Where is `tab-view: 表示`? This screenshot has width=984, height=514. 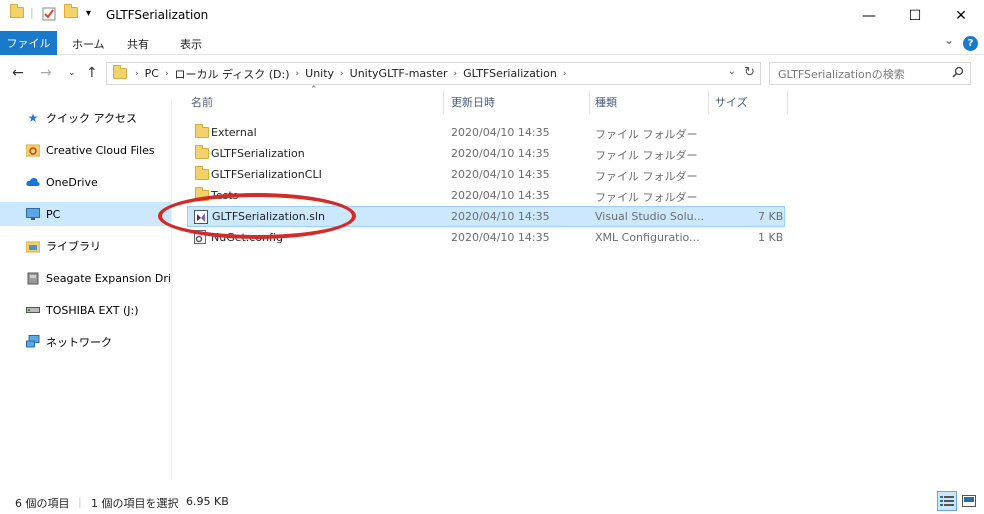 tab-view: 表示 is located at coordinates (191, 44).